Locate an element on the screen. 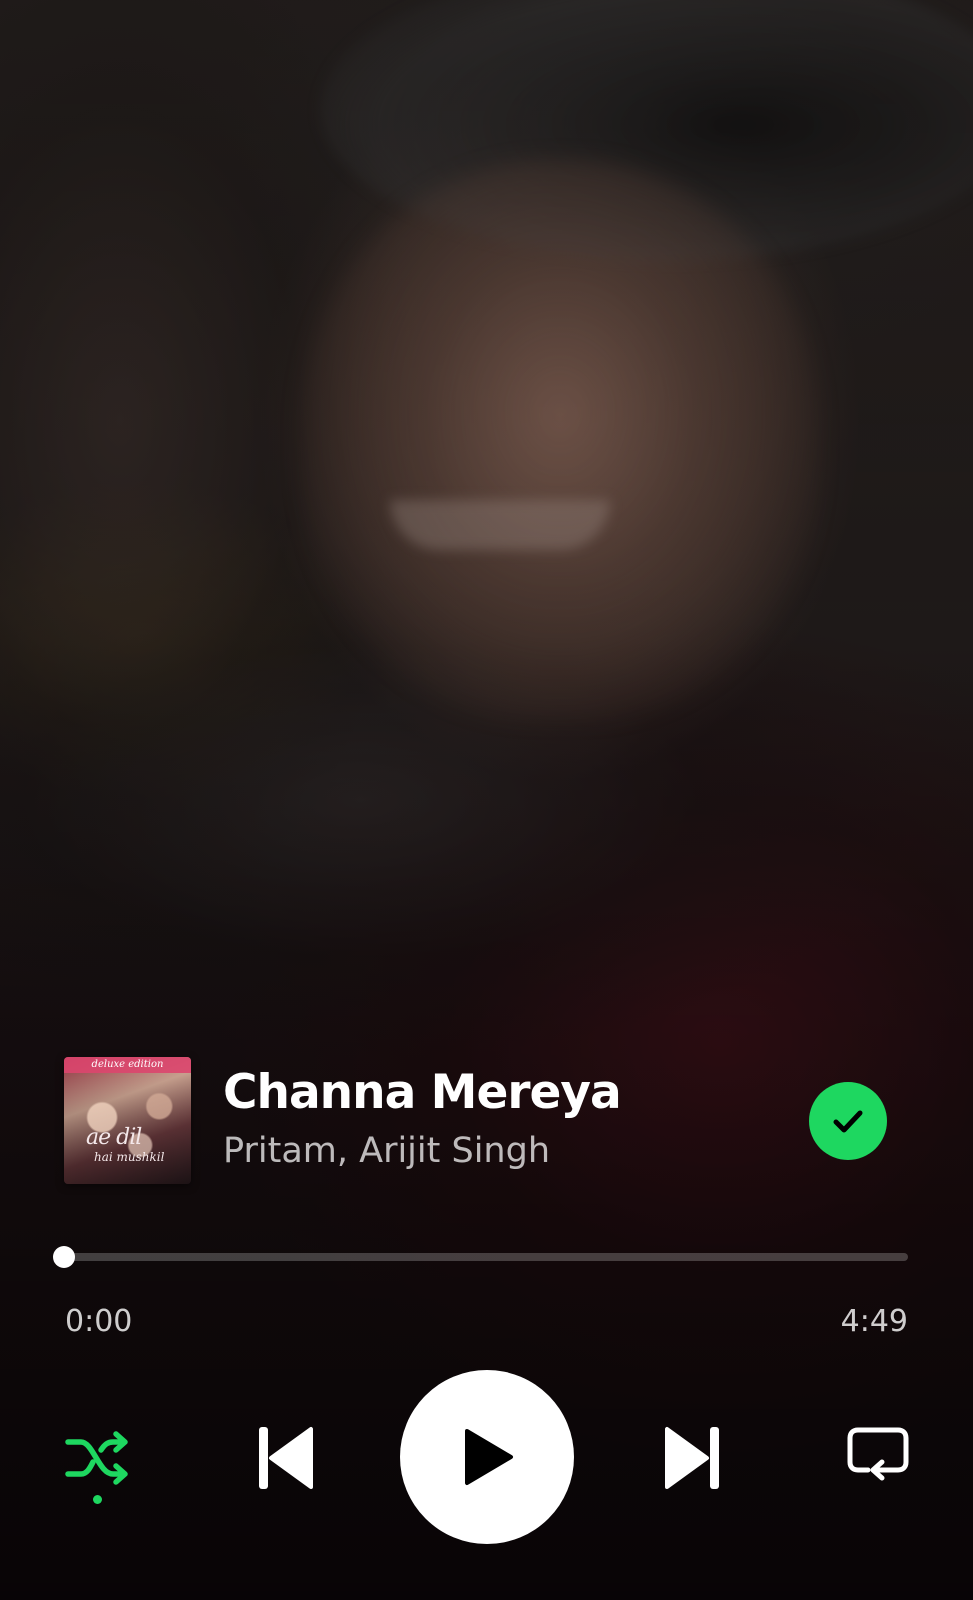  liked-button is located at coordinates (848, 1121).